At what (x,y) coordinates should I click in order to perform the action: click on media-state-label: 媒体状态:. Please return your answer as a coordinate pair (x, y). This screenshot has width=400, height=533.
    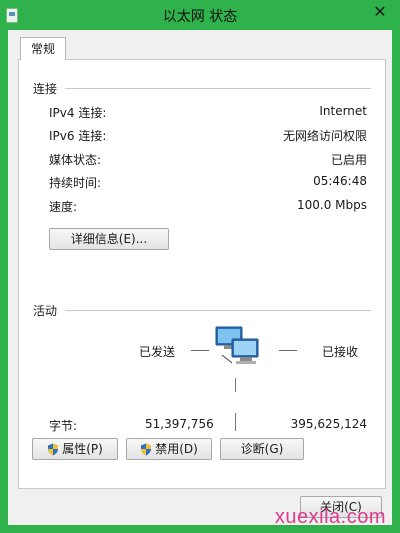
    Looking at the image, I should click on (75, 160).